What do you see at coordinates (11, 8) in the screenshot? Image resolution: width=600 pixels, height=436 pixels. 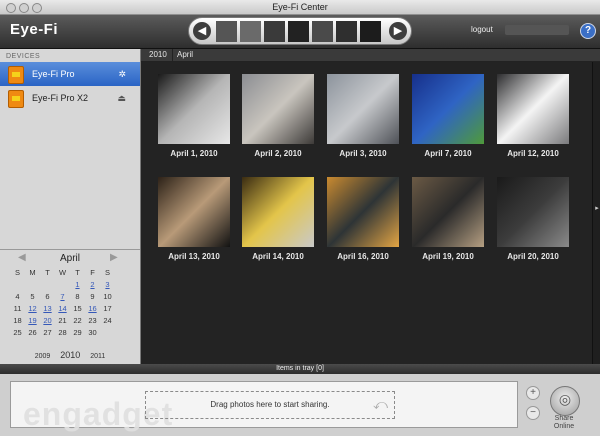 I see `close-window-button` at bounding box center [11, 8].